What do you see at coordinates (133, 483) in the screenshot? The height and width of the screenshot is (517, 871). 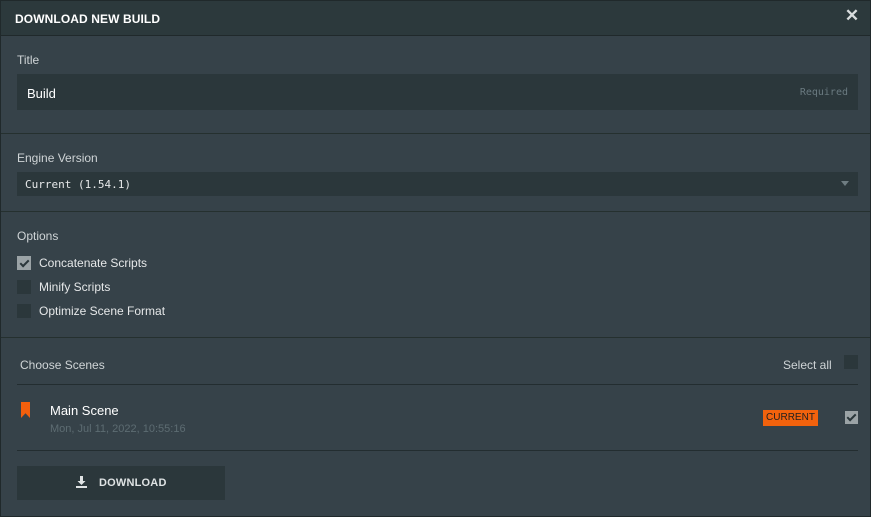 I see `download-button-label: DOWNLOAD` at bounding box center [133, 483].